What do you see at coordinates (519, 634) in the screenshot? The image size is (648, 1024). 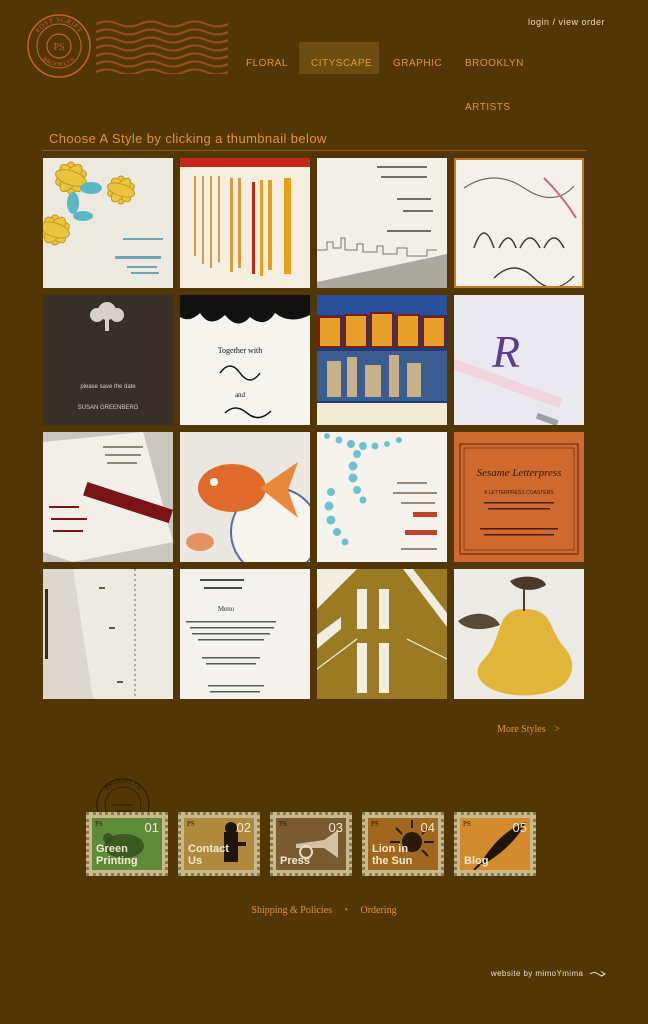 I see `thumb-pear-card` at bounding box center [519, 634].